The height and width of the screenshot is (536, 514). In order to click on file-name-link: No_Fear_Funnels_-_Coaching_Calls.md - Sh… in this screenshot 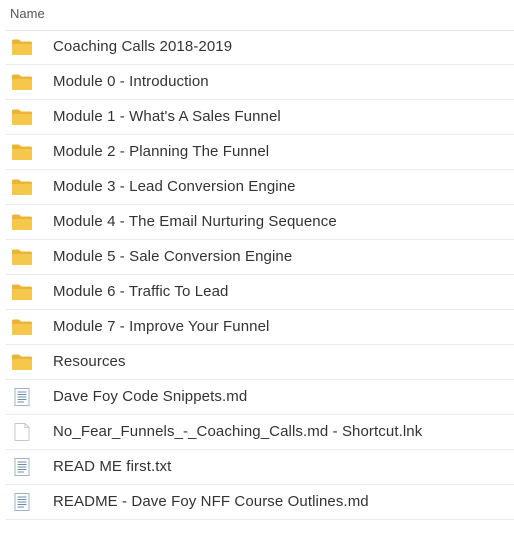, I will do `click(237, 431)`.